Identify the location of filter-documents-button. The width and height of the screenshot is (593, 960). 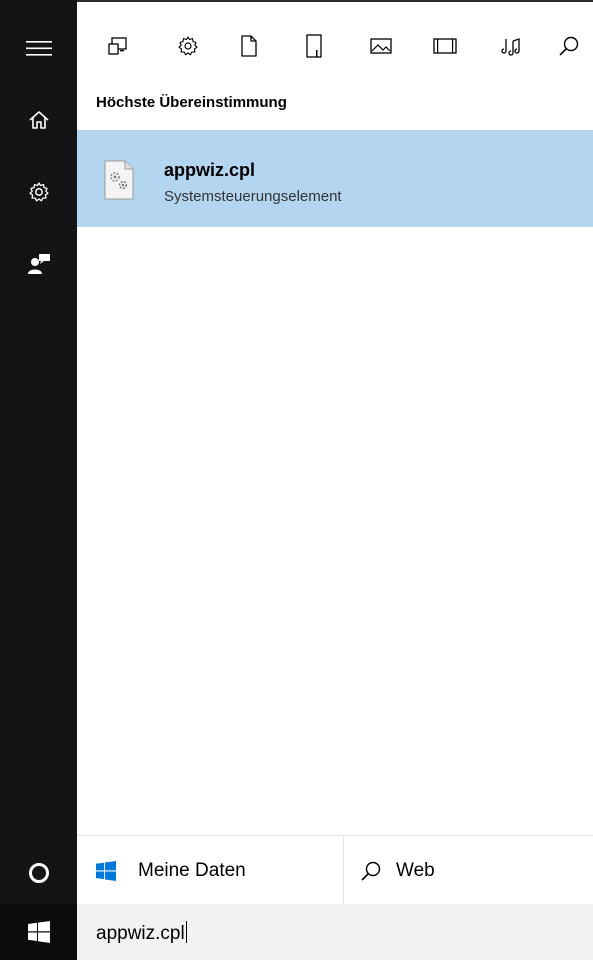
(249, 46).